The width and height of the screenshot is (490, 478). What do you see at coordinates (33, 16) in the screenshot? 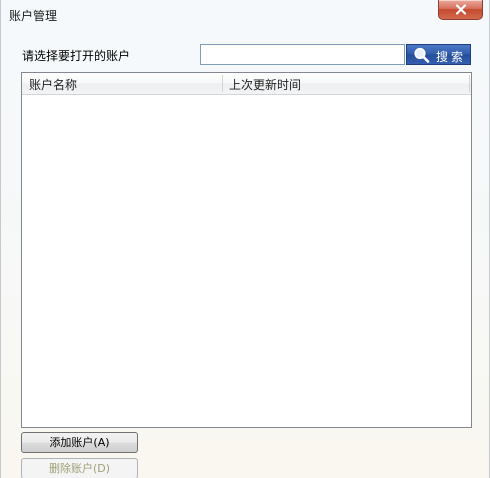
I see `window-title: 账户管理` at bounding box center [33, 16].